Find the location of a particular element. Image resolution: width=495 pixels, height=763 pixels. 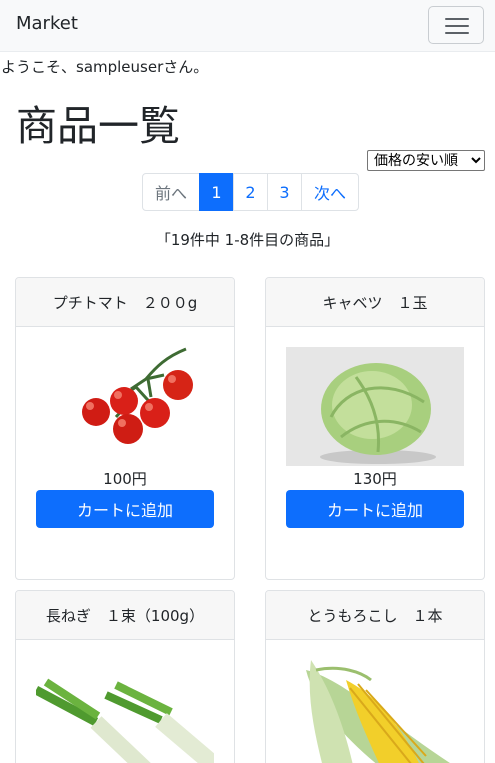

menu-icon is located at coordinates (457, 19).